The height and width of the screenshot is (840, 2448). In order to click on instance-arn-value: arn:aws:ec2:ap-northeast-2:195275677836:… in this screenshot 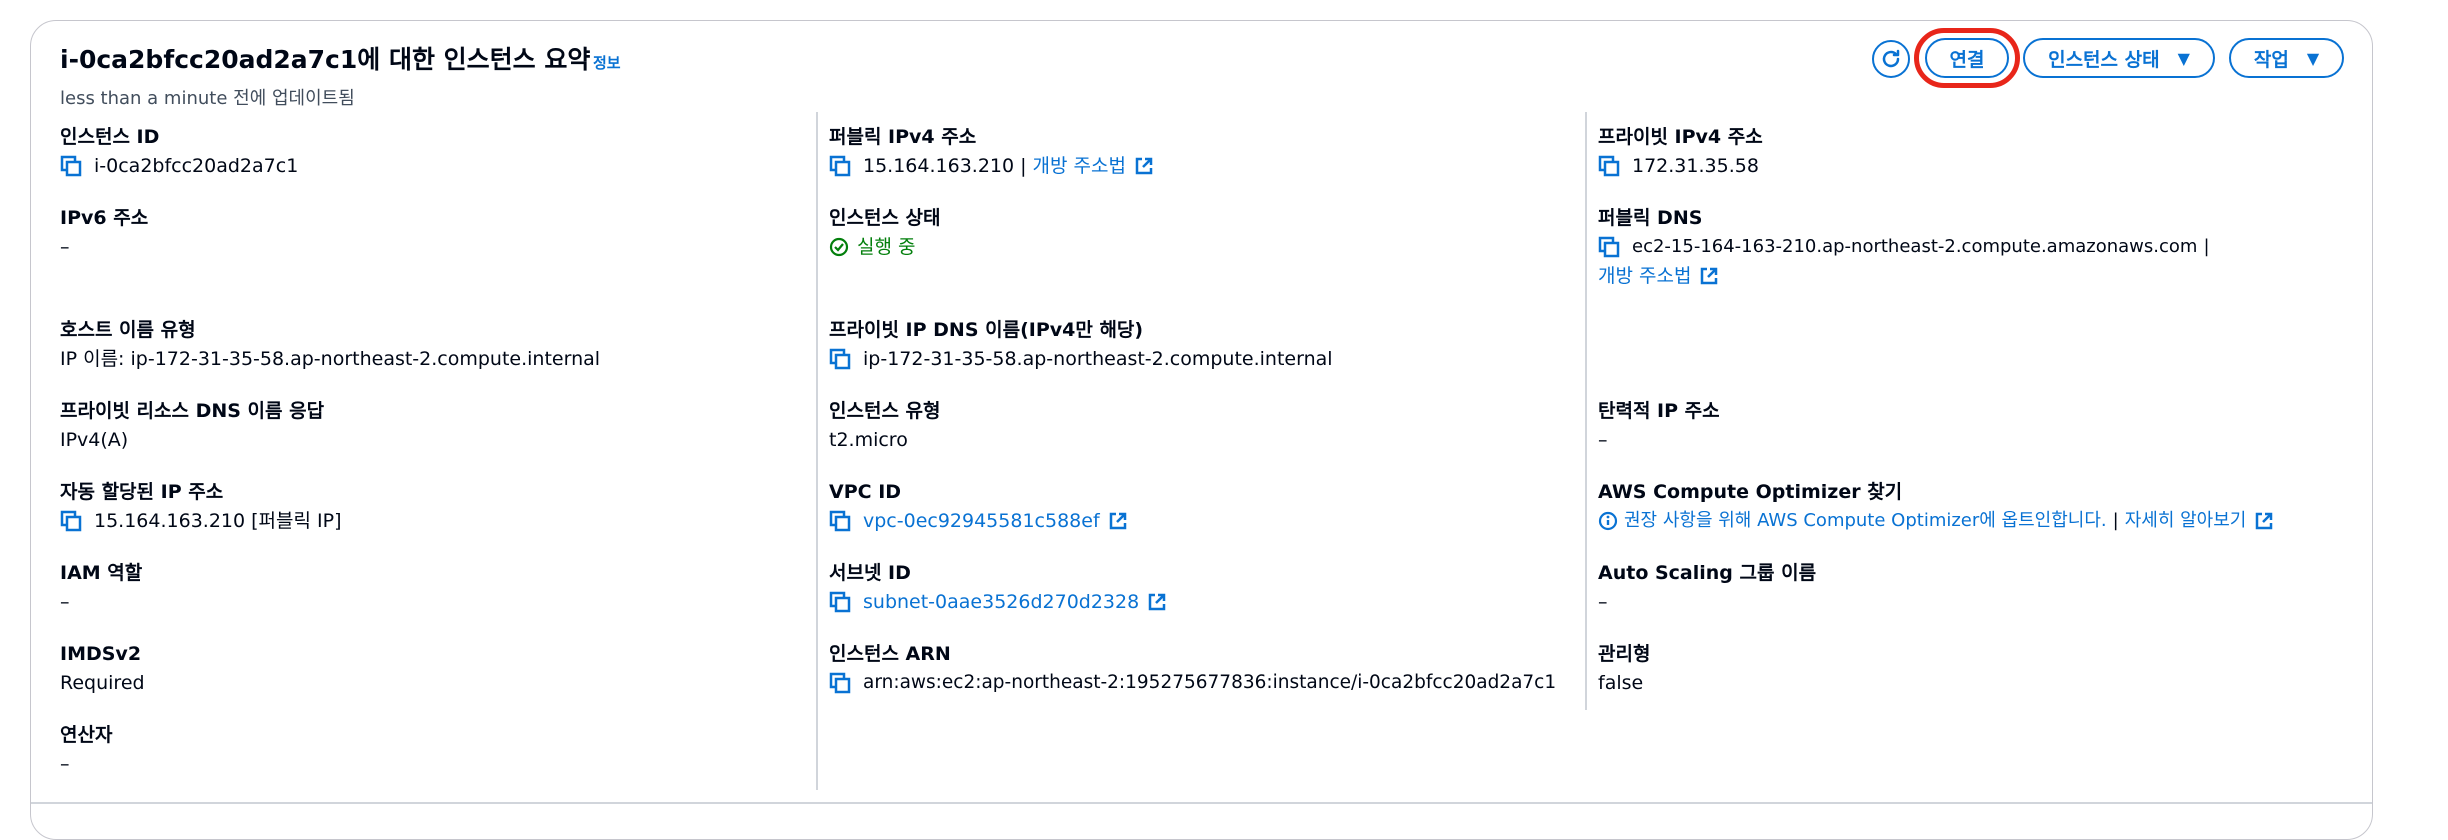, I will do `click(1210, 682)`.